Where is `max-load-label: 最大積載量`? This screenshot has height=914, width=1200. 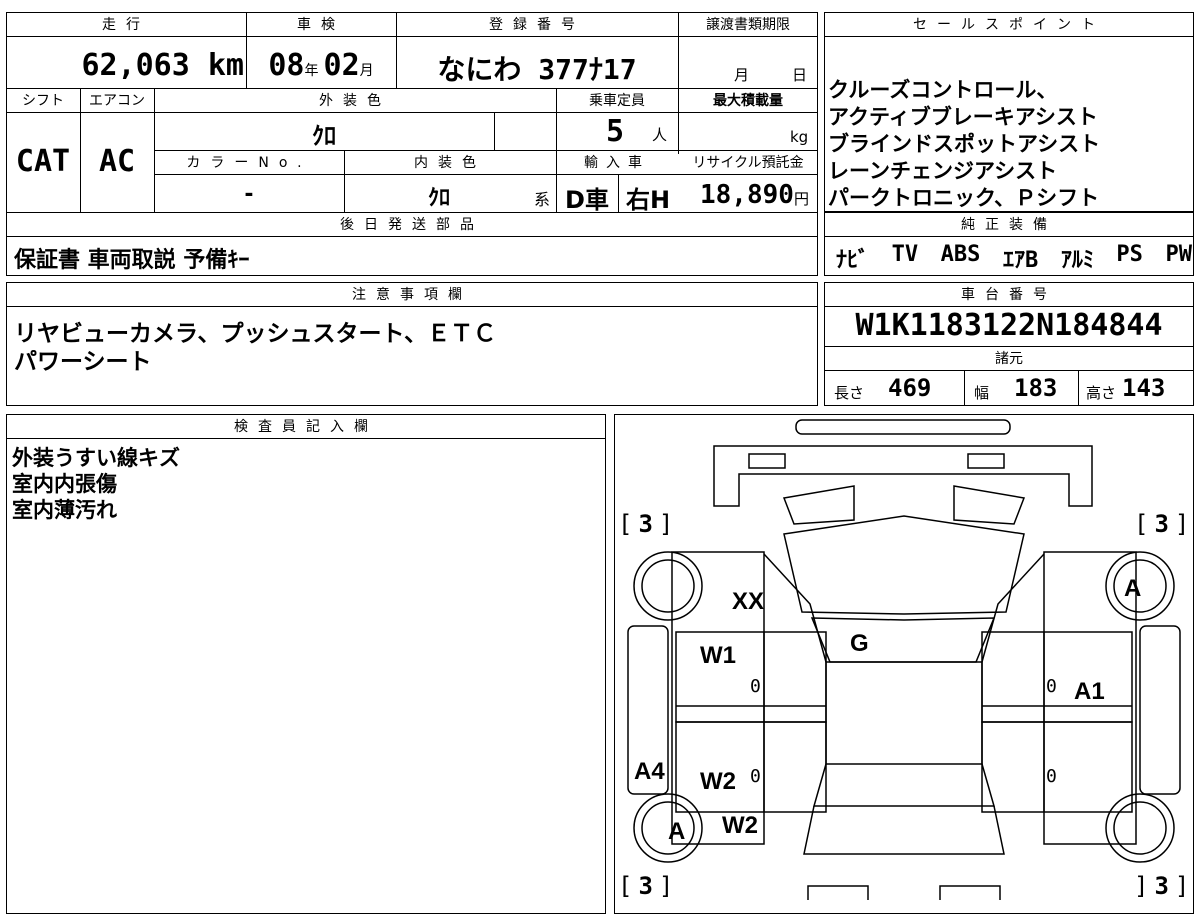 max-load-label: 最大積載量 is located at coordinates (748, 101).